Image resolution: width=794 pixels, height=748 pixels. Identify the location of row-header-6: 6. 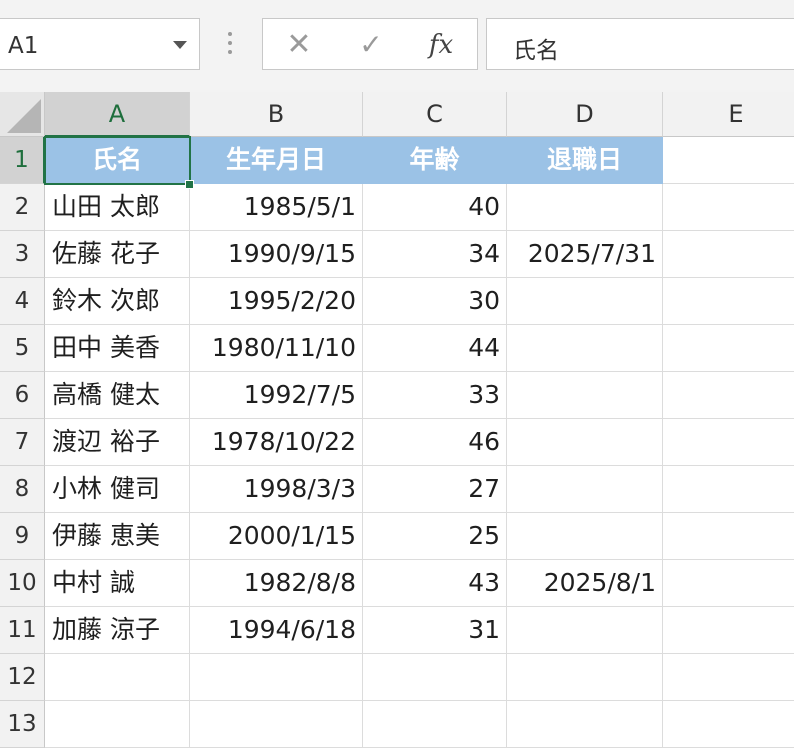
(22, 395).